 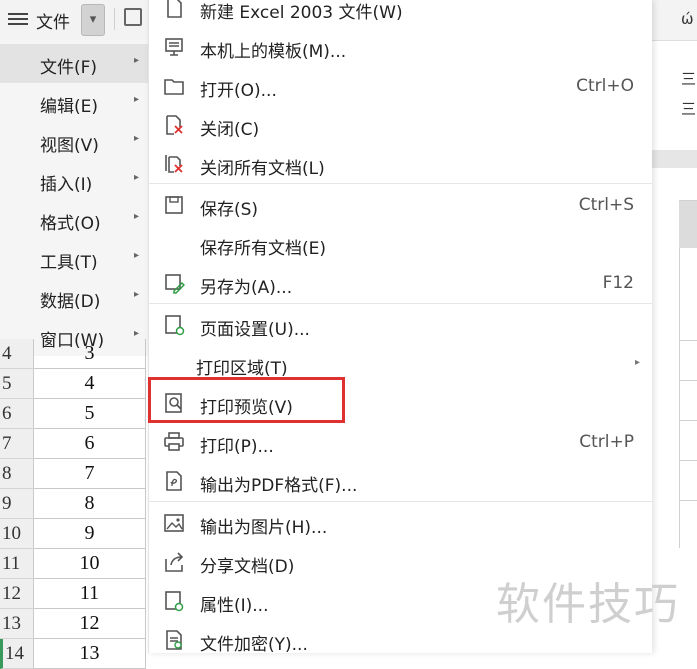 I want to click on save-as-icon, so click(x=174, y=283).